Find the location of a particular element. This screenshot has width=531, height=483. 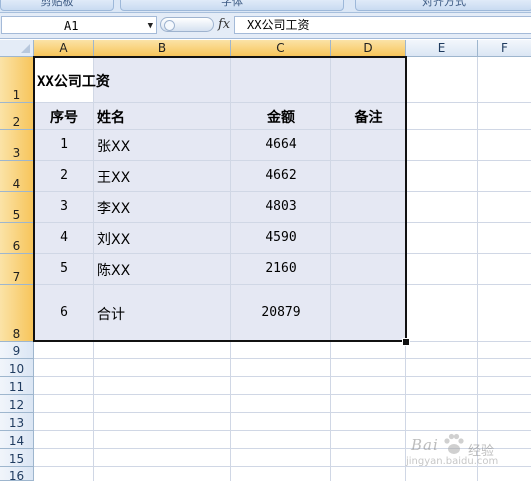

row-number: 11 is located at coordinates (16, 387).